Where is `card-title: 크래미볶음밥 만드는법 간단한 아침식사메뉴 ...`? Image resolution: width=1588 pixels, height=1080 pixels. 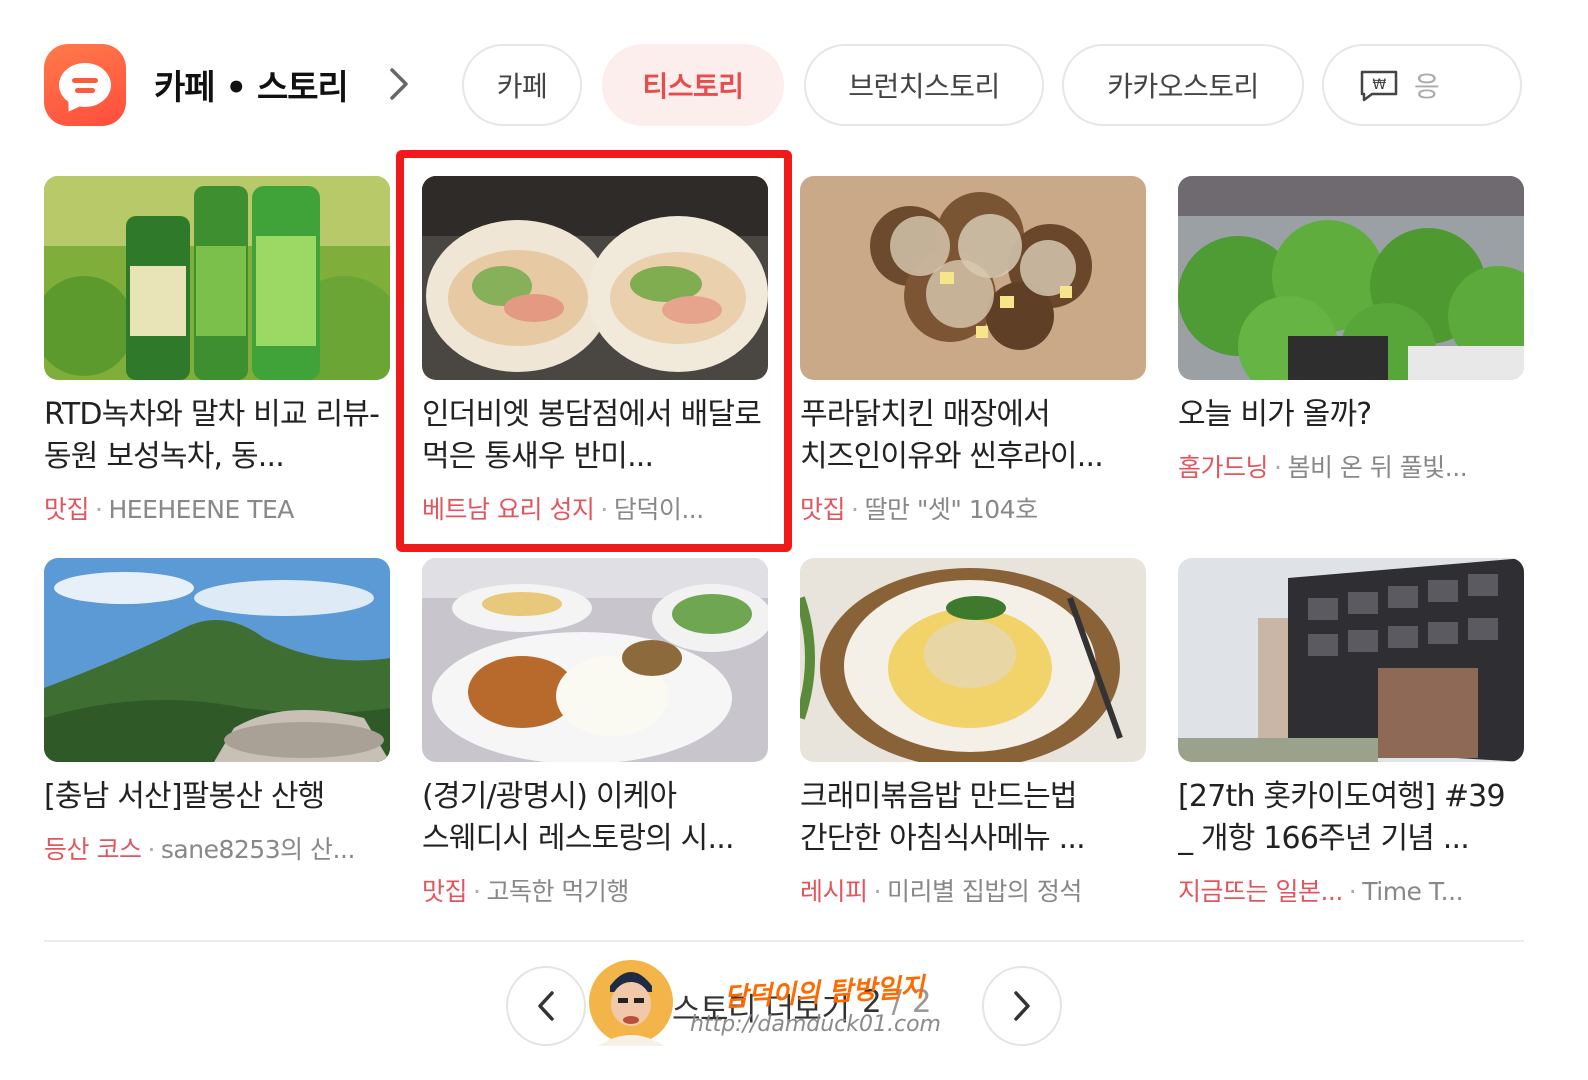
card-title: 크래미볶음밥 만드는법 간단한 아침식사메뉴 ... is located at coordinates (973, 818).